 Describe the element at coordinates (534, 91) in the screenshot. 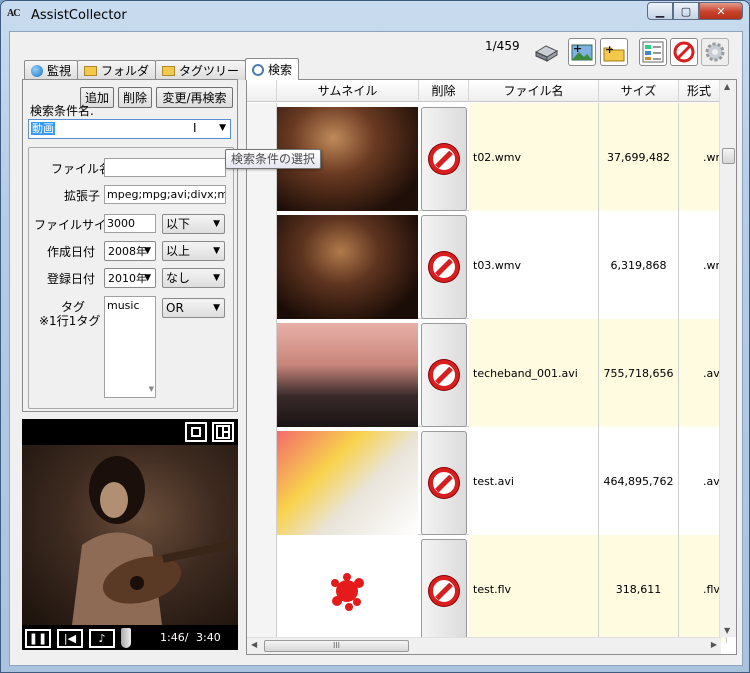

I see `column-header-filename: ファイル名` at that location.